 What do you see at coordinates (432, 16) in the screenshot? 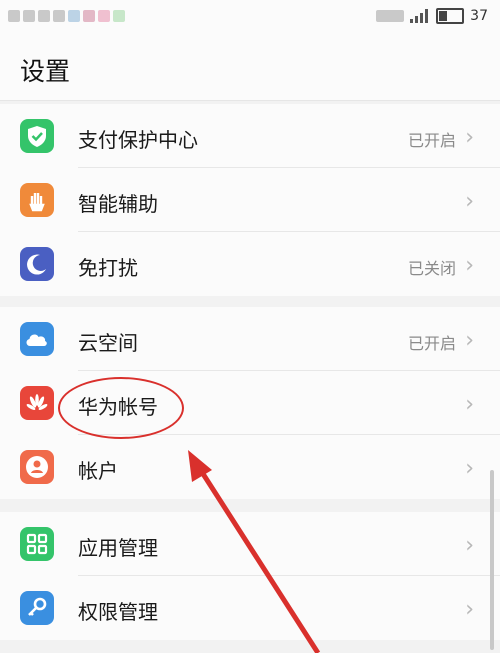
I see `status-indicators: 37` at bounding box center [432, 16].